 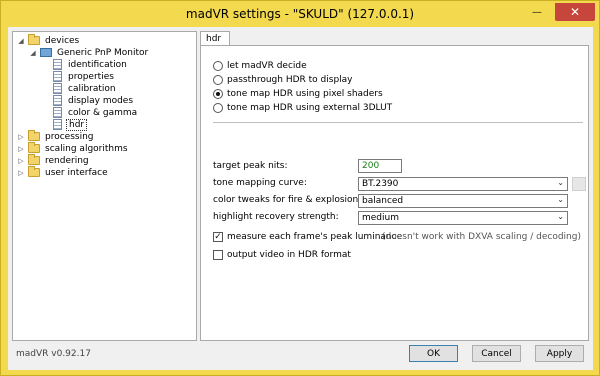 I want to click on highlight-recovery-select: medium ⌄, so click(x=463, y=218).